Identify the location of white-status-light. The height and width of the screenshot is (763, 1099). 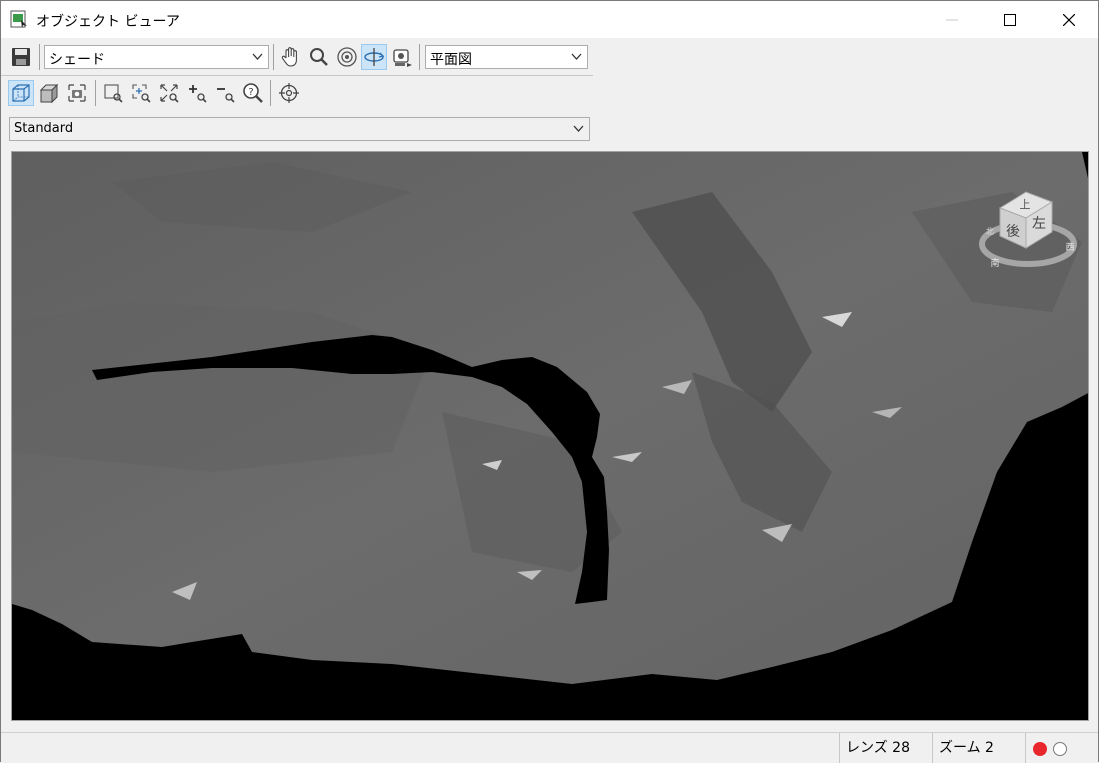
(1060, 749).